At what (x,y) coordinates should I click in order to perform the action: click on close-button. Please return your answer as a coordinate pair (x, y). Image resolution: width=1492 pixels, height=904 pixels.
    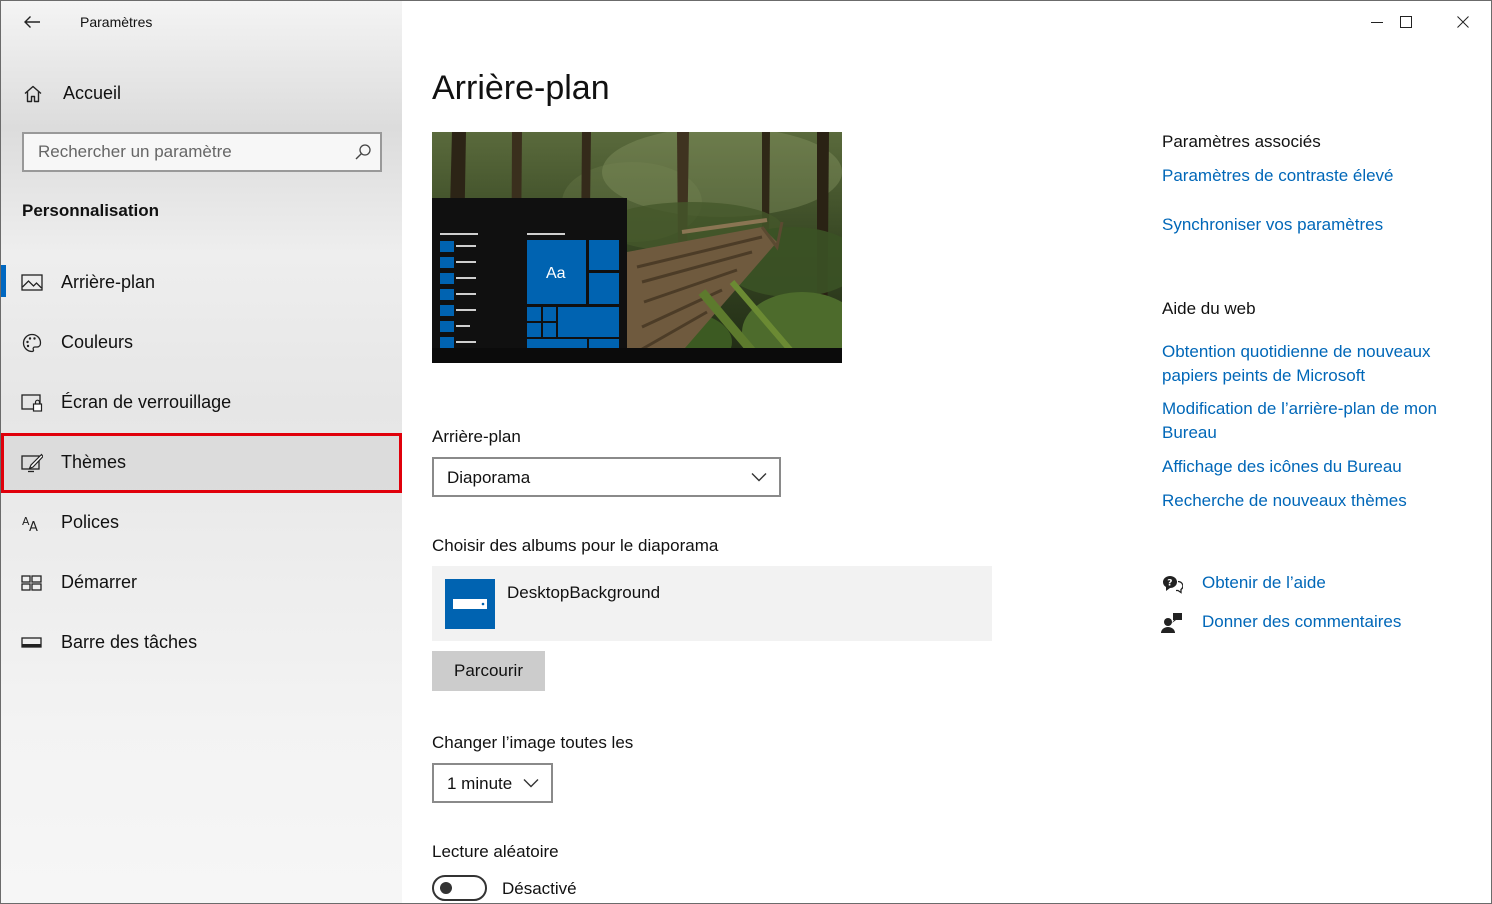
    Looking at the image, I should click on (1462, 22).